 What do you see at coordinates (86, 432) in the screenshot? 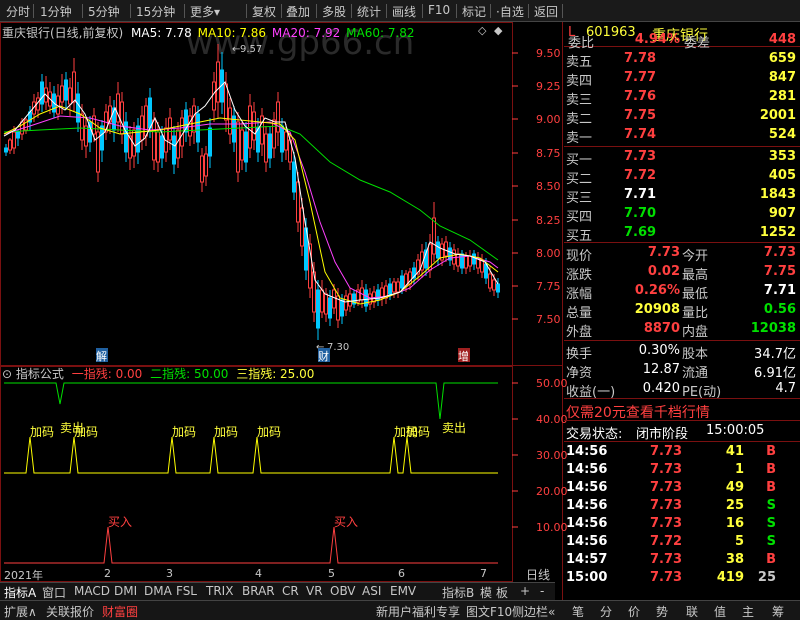
I see `signal-label: 加码` at bounding box center [86, 432].